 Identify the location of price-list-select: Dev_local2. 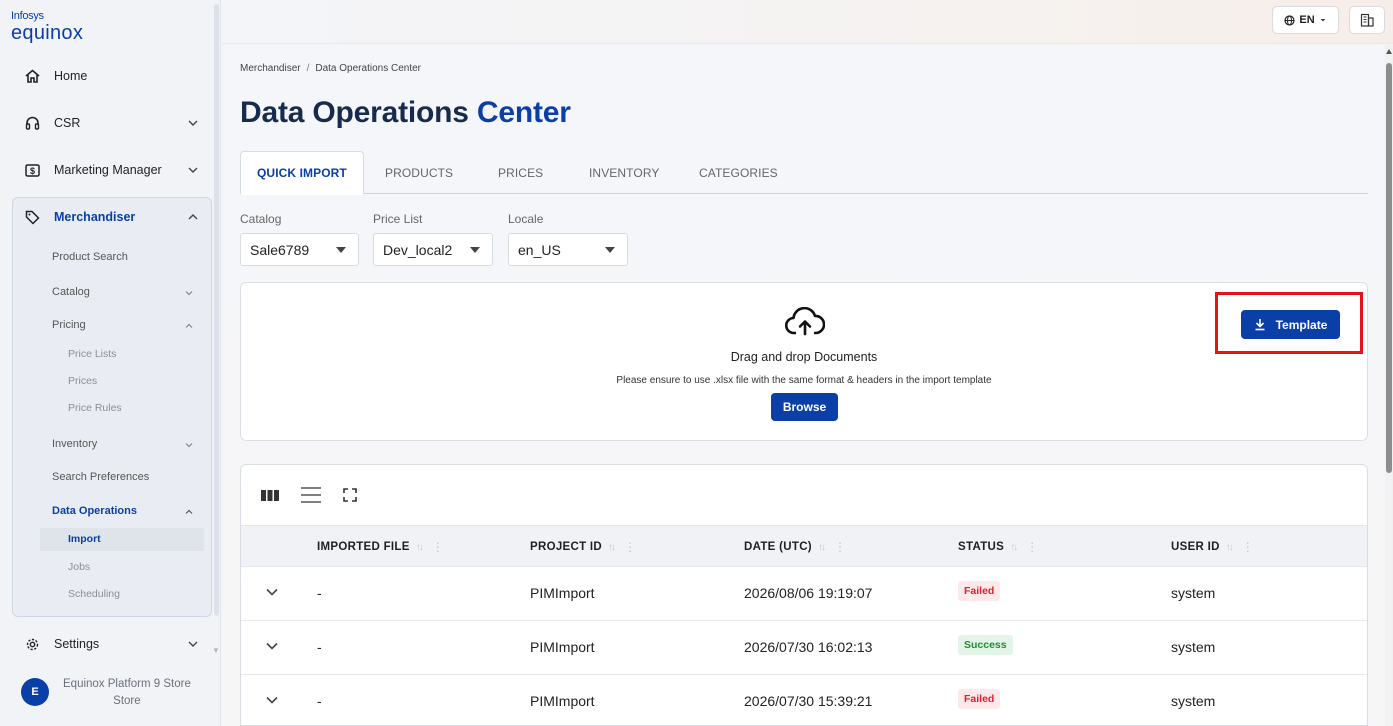
(433, 249).